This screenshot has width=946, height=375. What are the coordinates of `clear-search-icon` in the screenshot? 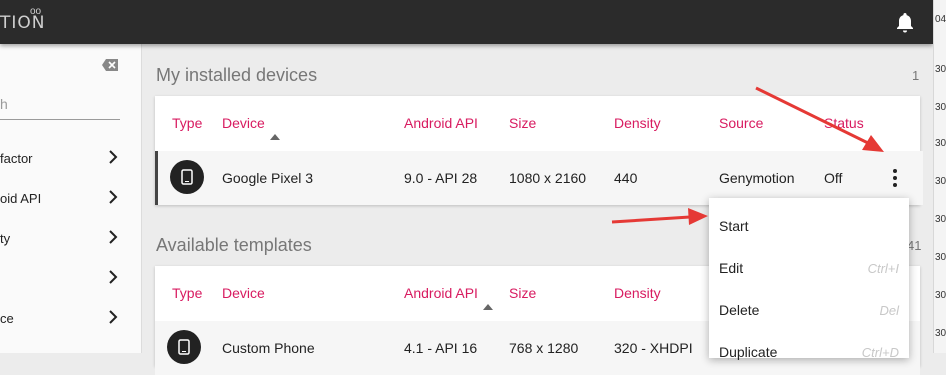 It's located at (110, 64).